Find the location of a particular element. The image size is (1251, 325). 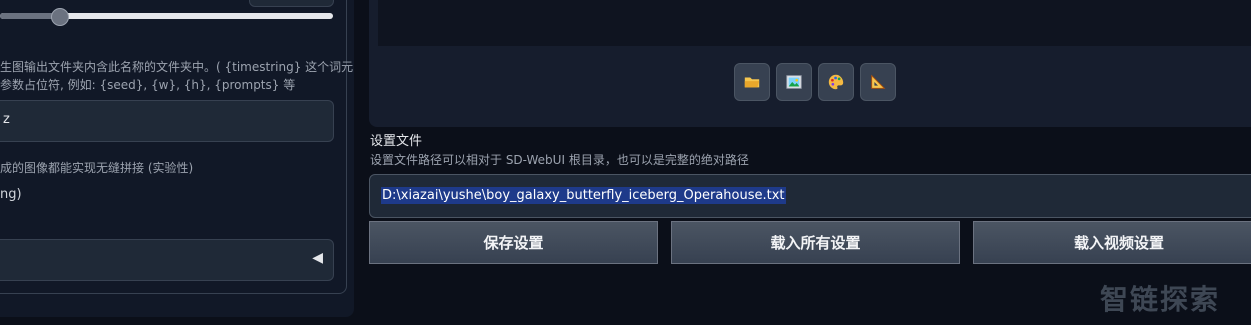

ruler-icon is located at coordinates (878, 81).